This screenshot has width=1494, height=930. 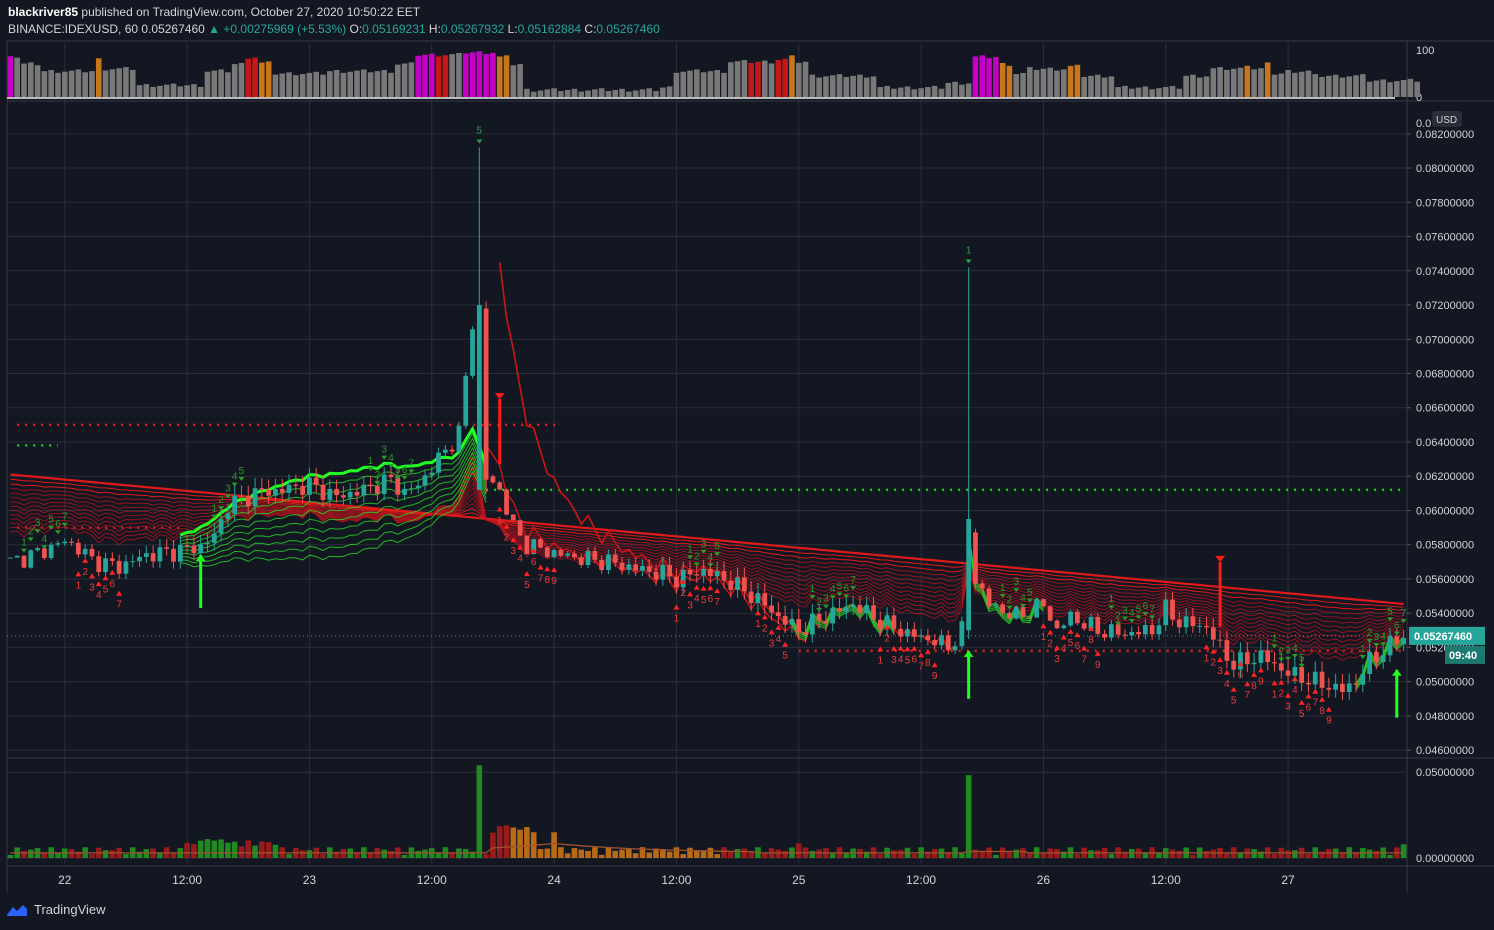 What do you see at coordinates (73, 29) in the screenshot?
I see `symbol-name: BINANCE:IDEXUSD, 60` at bounding box center [73, 29].